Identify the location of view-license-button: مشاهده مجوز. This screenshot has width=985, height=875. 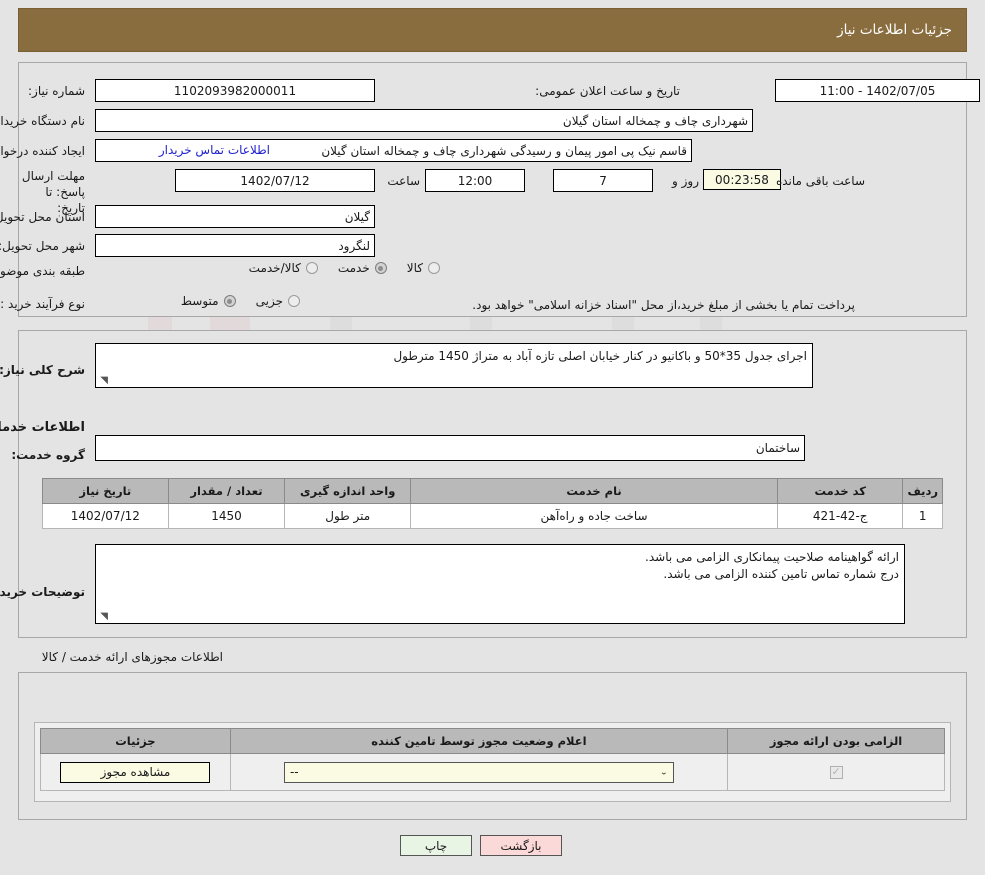
(135, 772).